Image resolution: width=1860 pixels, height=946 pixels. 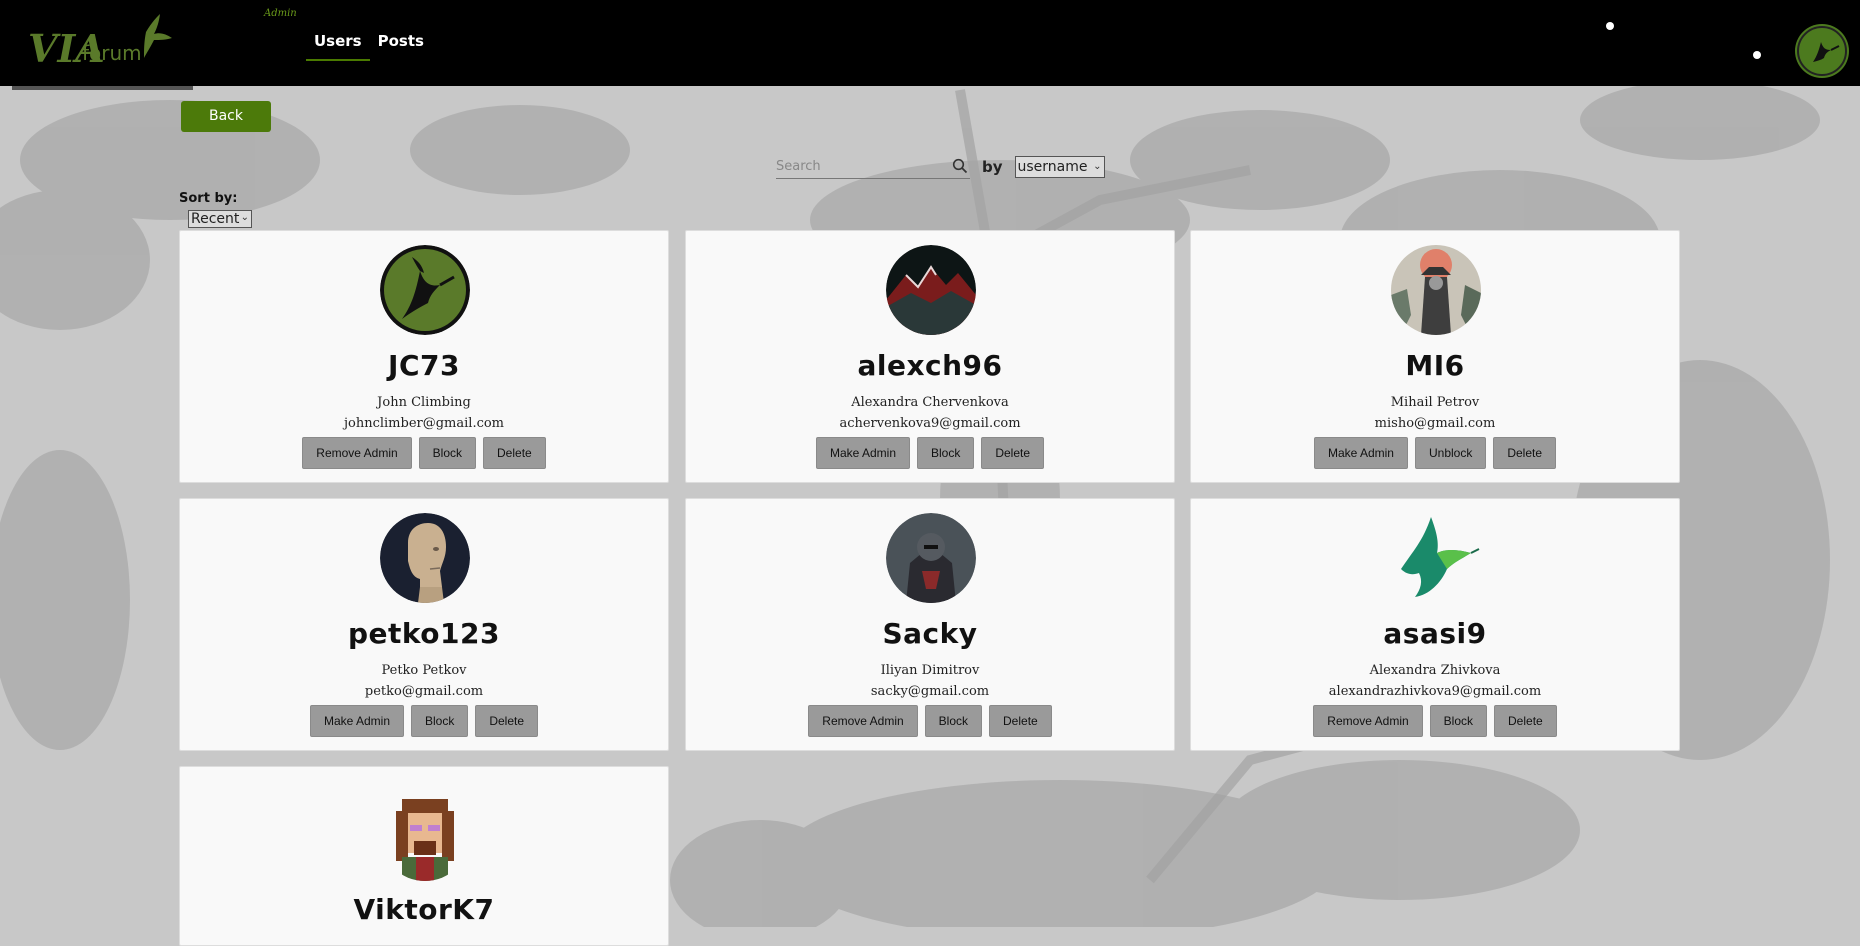 I want to click on search-by-value: username, so click(x=1052, y=166).